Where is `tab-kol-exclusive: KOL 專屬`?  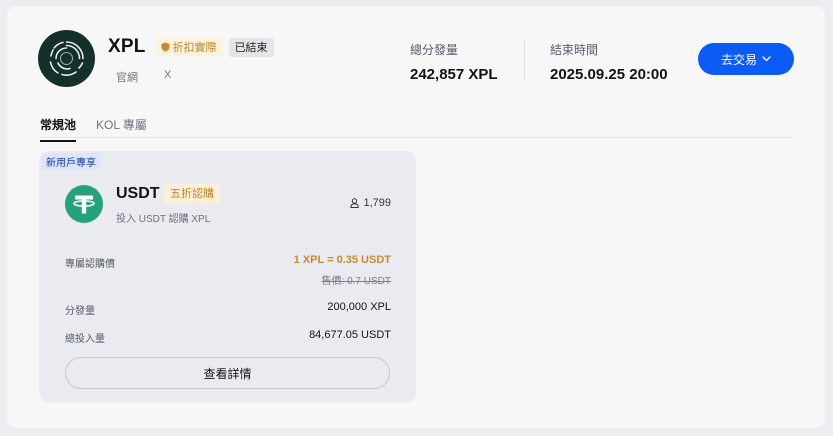
tab-kol-exclusive: KOL 專屬 is located at coordinates (121, 129).